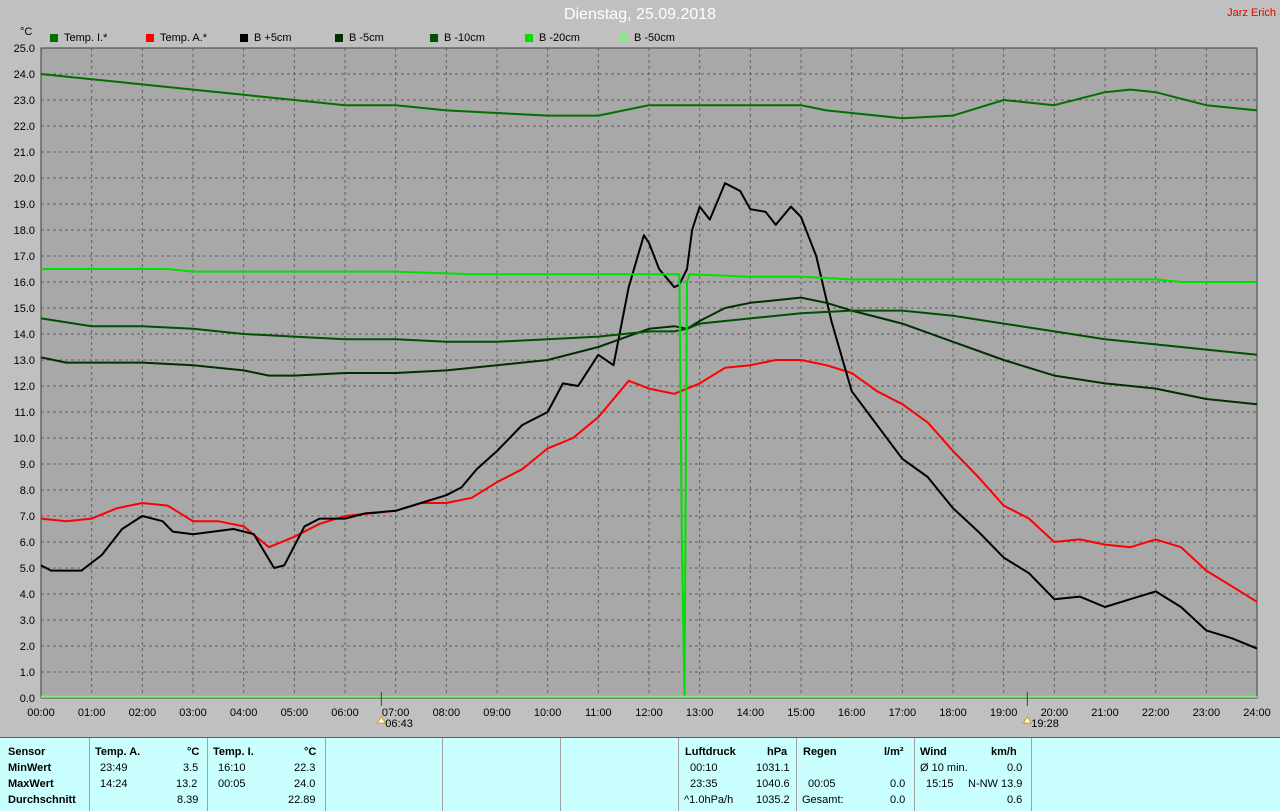 This screenshot has width=1280, height=811. I want to click on x-tick-label: 12:00, so click(649, 713).